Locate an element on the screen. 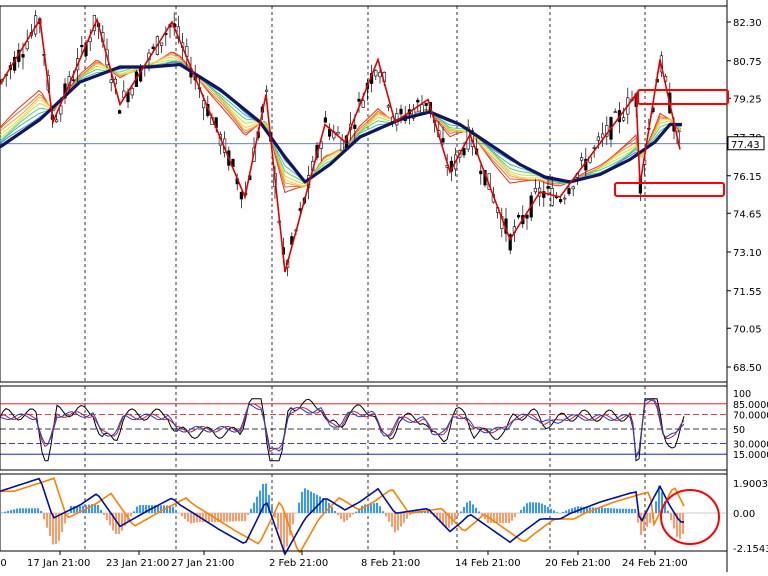 The width and height of the screenshot is (768, 576). oscillator-tick-label: 70.0000 is located at coordinates (750, 416).